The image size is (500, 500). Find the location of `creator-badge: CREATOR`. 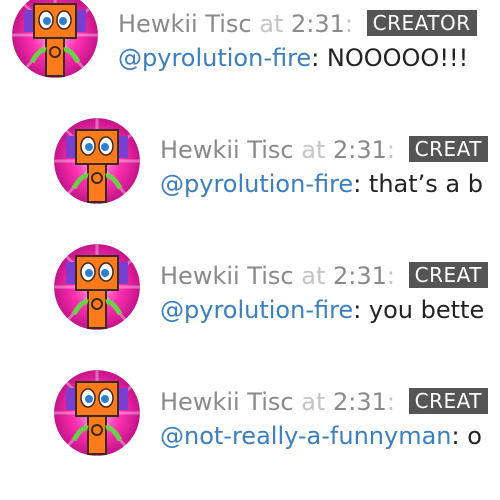

creator-badge: CREATOR is located at coordinates (421, 23).